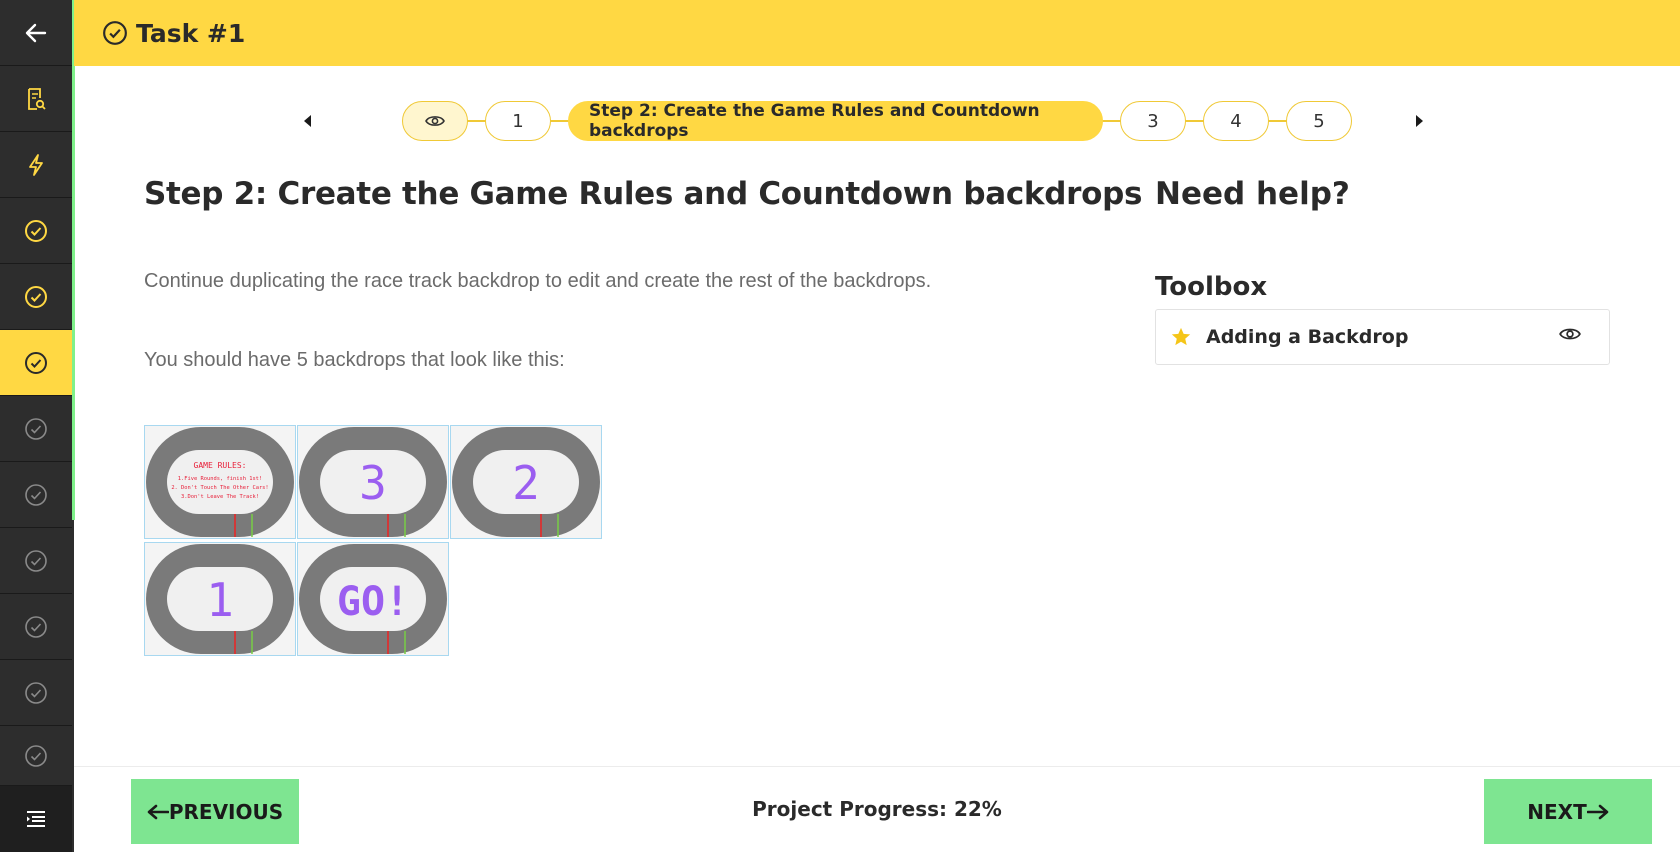  I want to click on rules-line: 1.Five Rounds, finish 1st!, so click(220, 479).